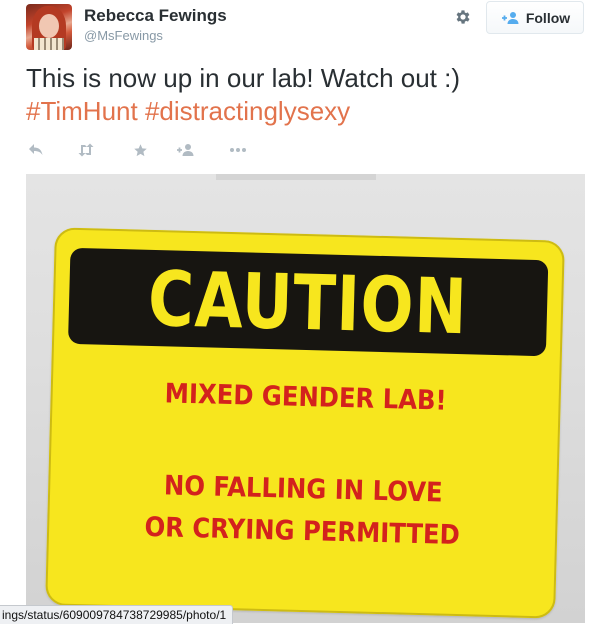 This screenshot has height=624, width=605. I want to click on retweet-icon, so click(86, 150).